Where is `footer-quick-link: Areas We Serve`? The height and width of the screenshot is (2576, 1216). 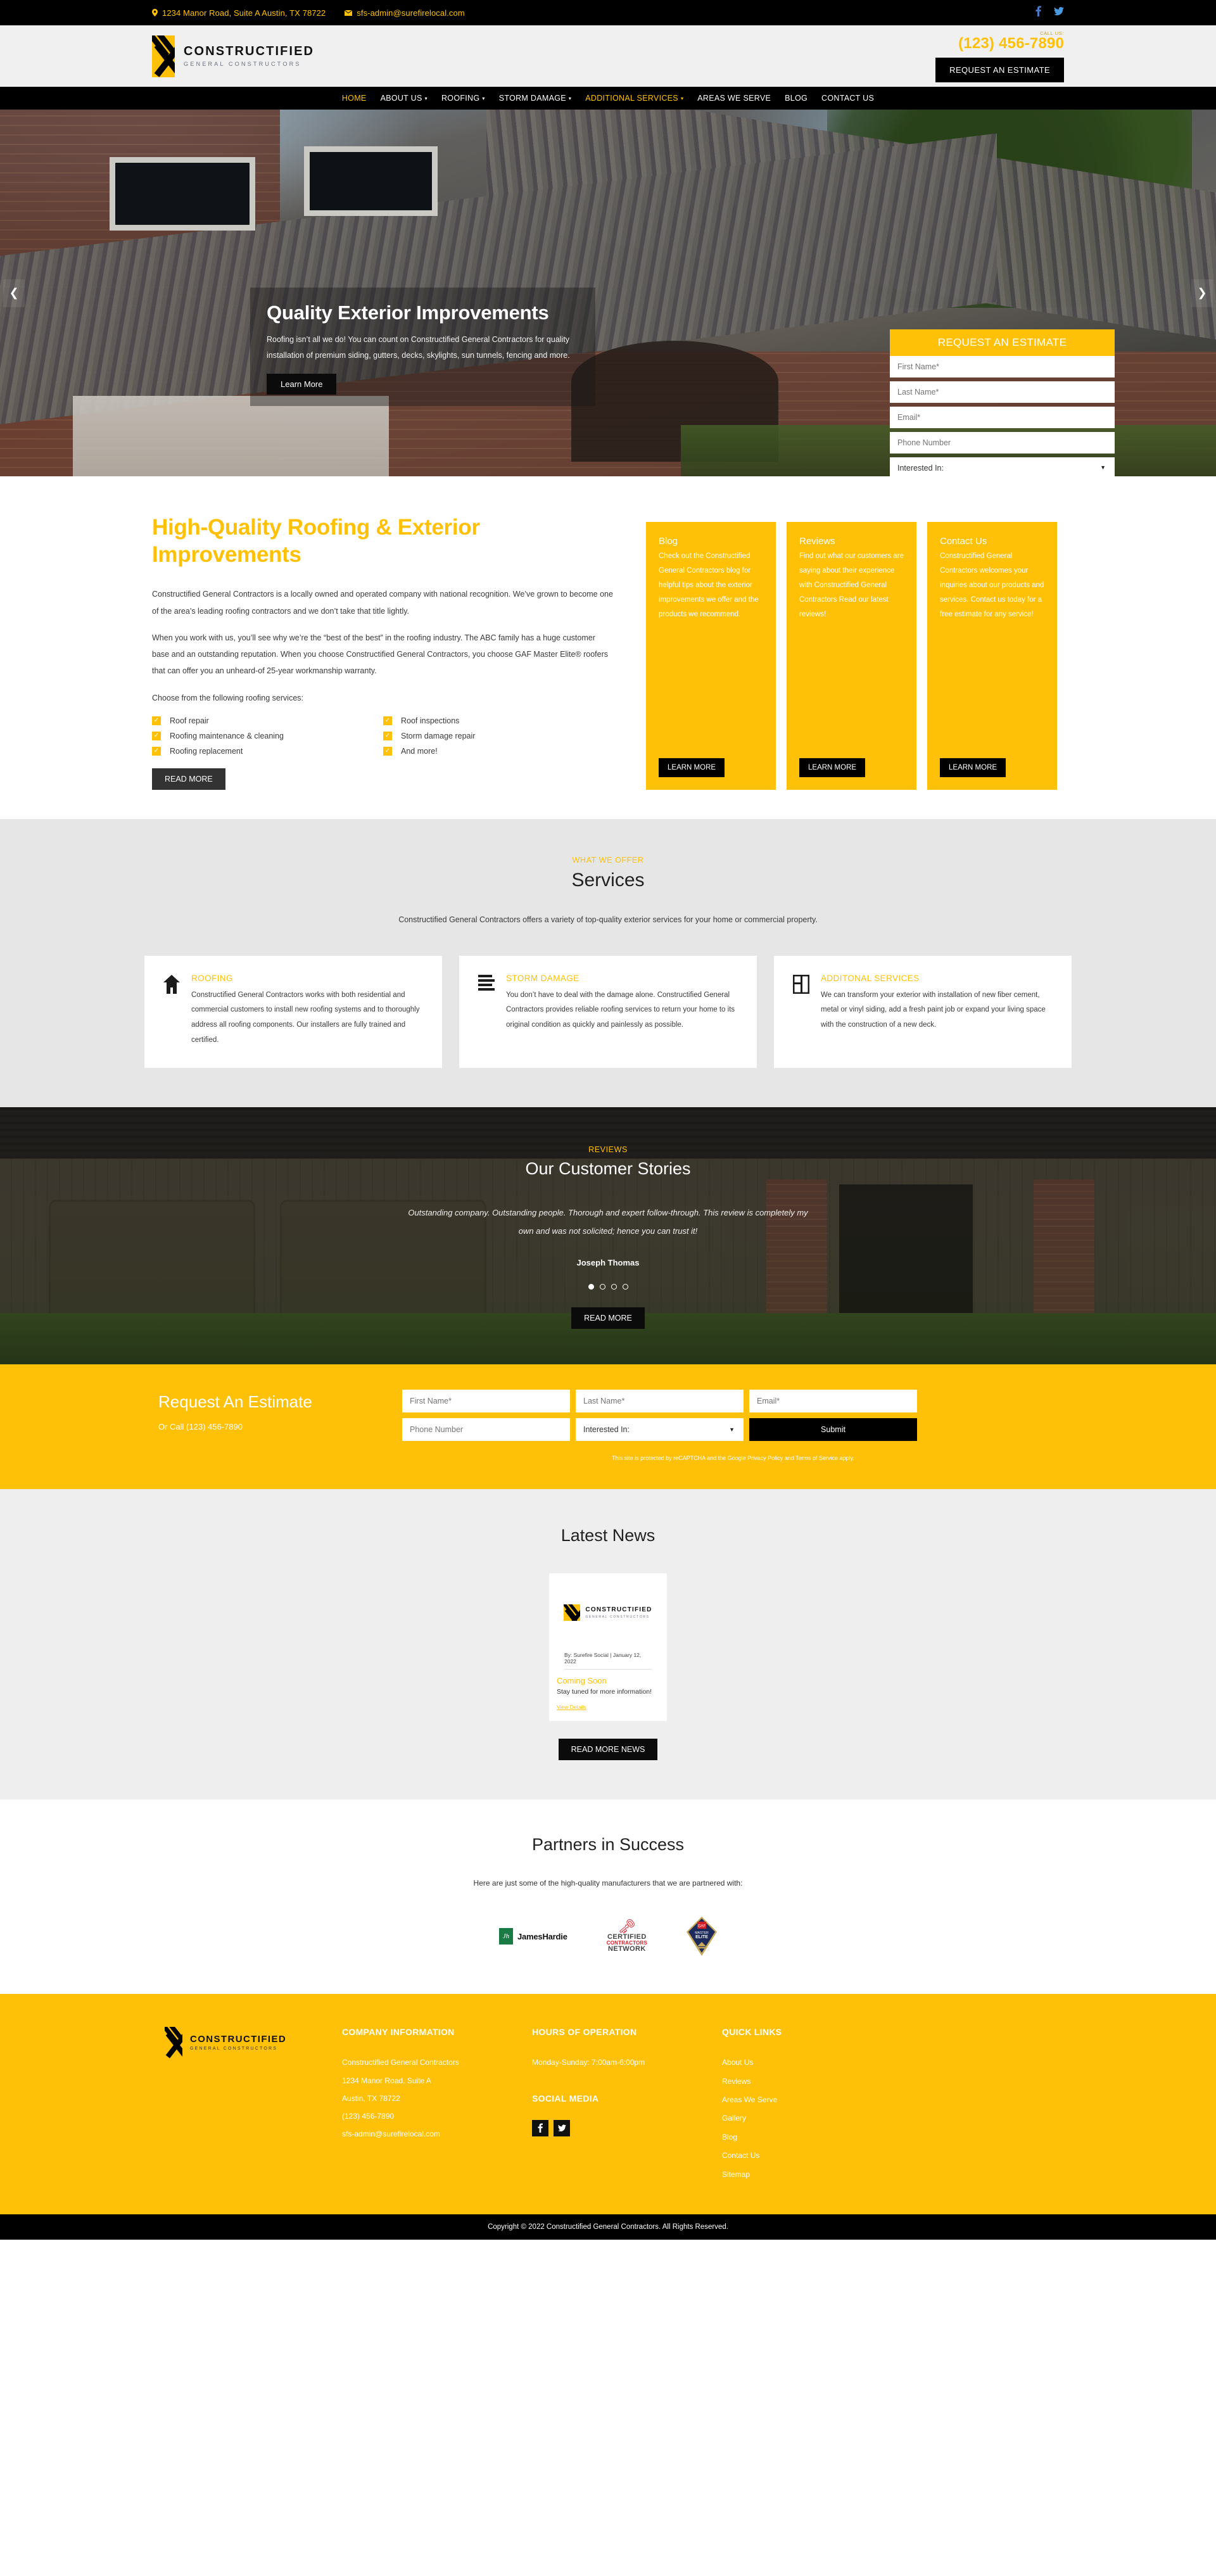
footer-quick-link: Areas We Serve is located at coordinates (804, 2100).